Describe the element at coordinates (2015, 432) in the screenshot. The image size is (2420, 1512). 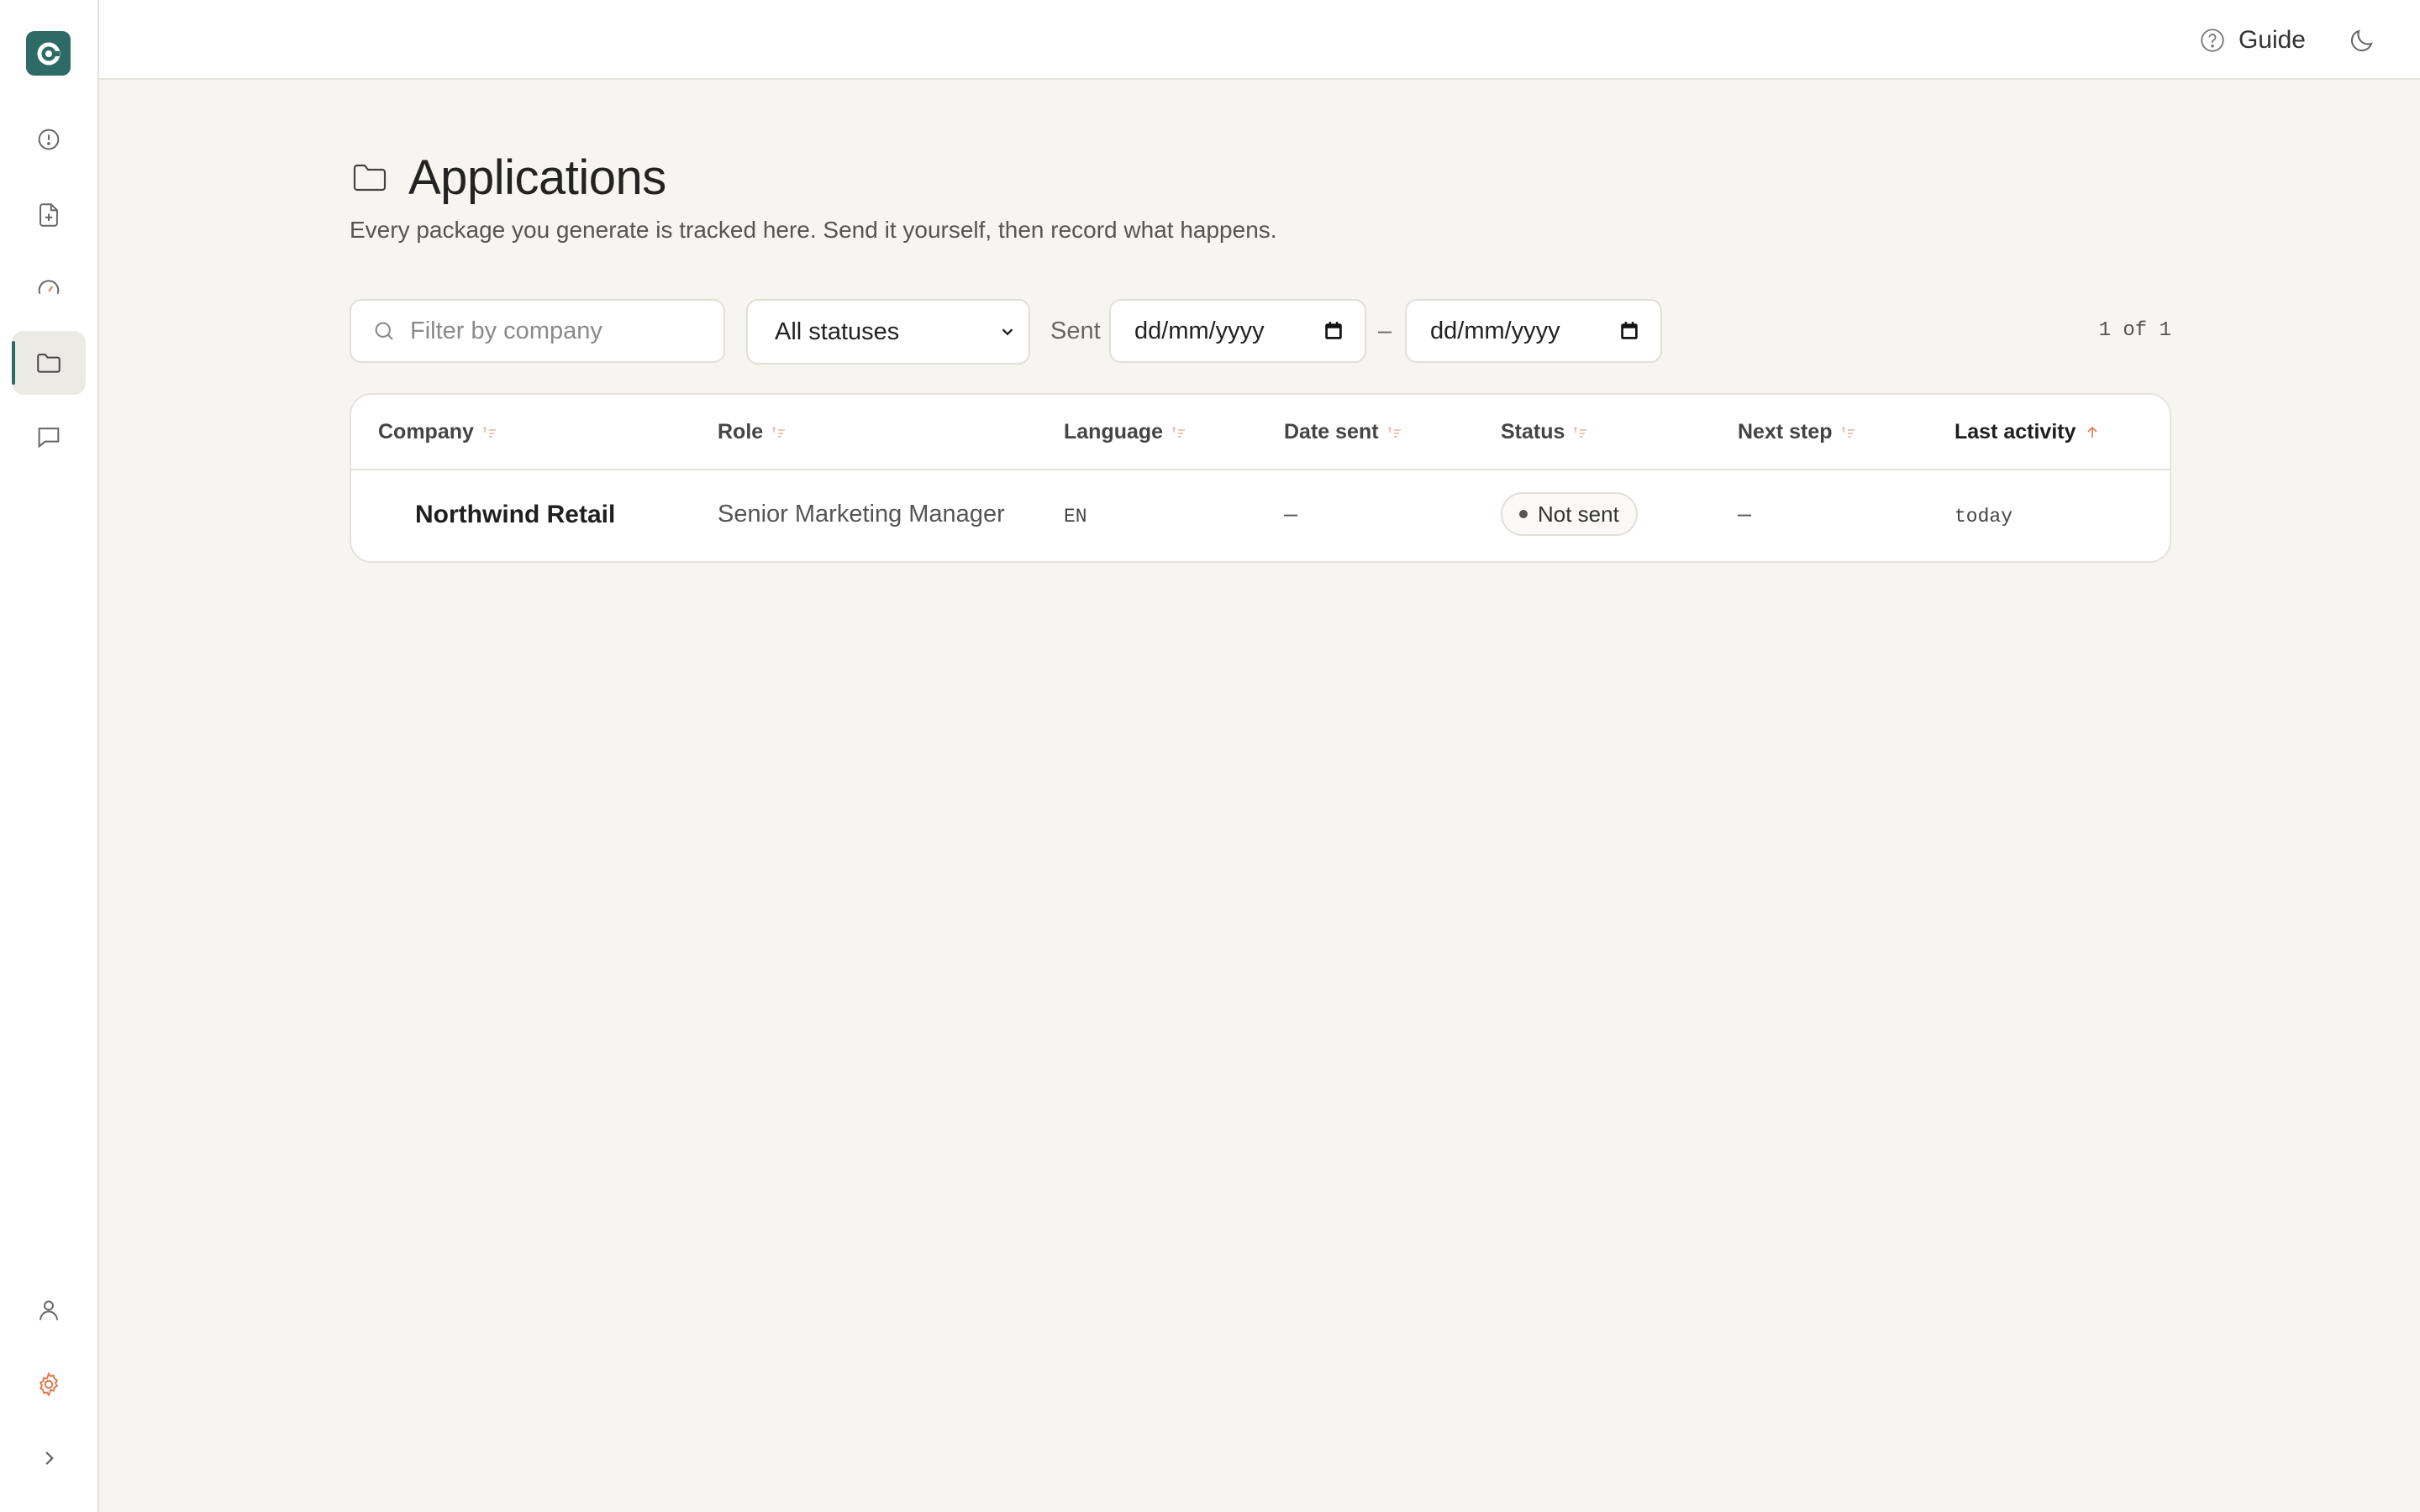
I see `column-label: Last activity` at that location.